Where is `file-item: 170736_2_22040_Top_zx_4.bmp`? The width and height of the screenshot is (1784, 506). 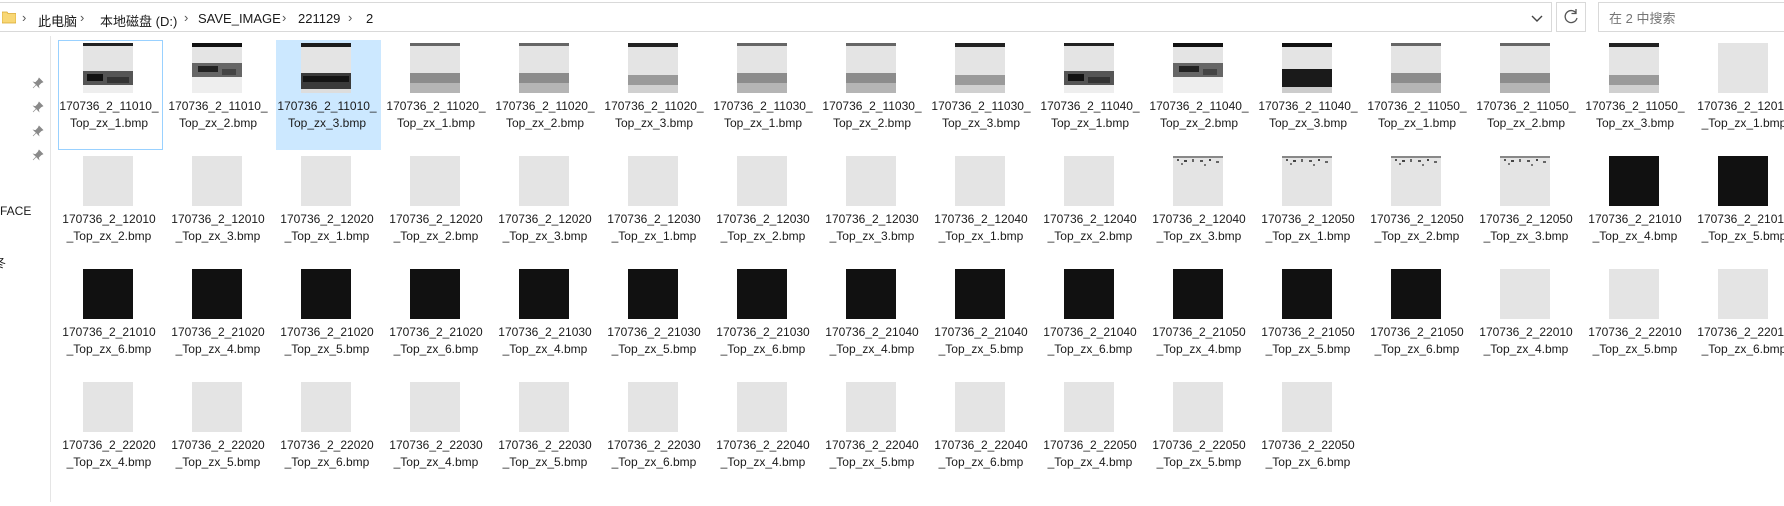 file-item: 170736_2_22040_Top_zx_4.bmp is located at coordinates (764, 434).